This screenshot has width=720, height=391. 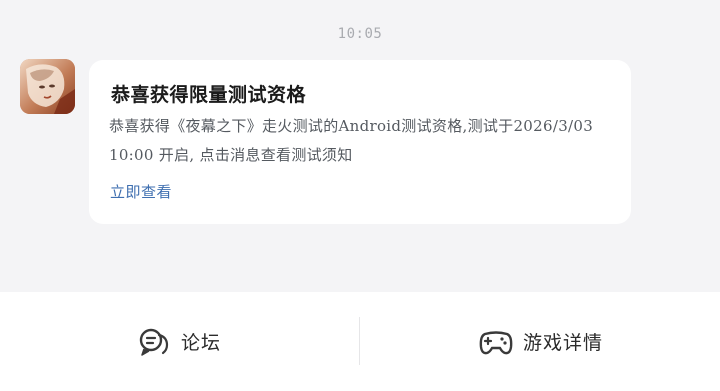 What do you see at coordinates (179, 341) in the screenshot?
I see `forum-button: 论坛` at bounding box center [179, 341].